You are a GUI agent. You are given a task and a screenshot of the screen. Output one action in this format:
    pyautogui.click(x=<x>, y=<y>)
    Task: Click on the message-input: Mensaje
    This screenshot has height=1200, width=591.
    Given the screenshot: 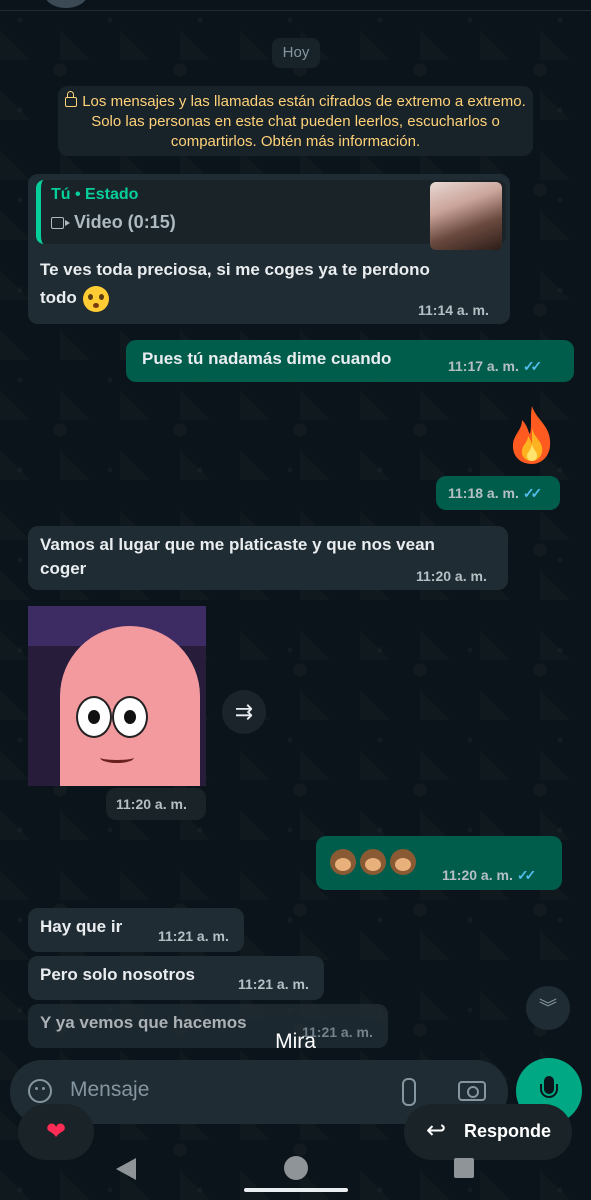 What is the action you would take?
    pyautogui.click(x=109, y=1090)
    